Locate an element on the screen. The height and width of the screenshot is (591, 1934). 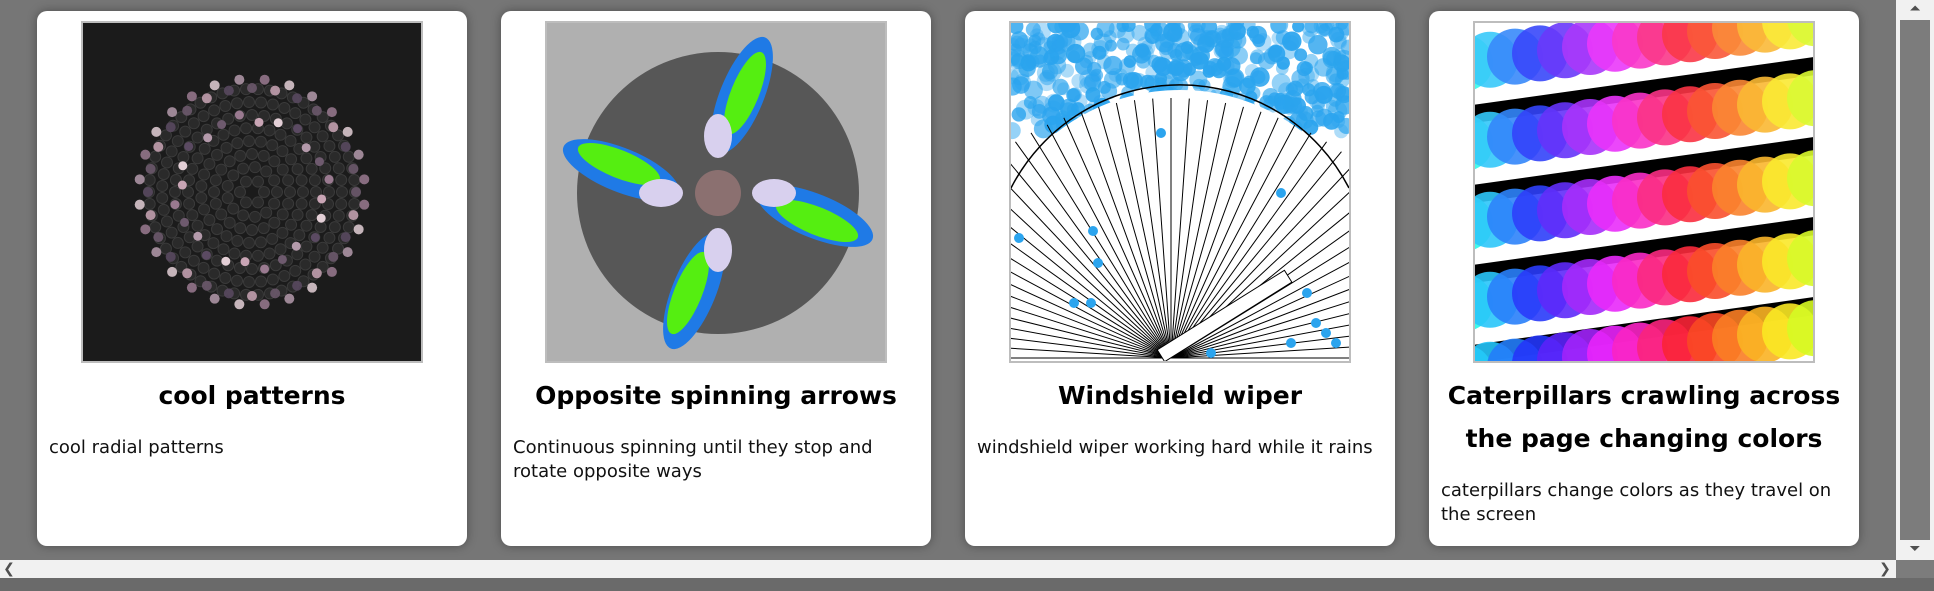
scroll-right-icon: ❯ is located at coordinates (1885, 569).